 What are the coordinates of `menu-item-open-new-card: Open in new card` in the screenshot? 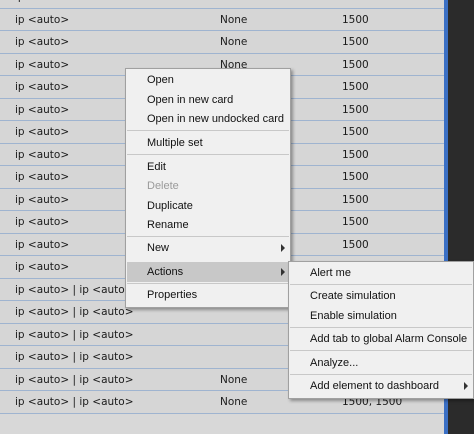 It's located at (208, 100).